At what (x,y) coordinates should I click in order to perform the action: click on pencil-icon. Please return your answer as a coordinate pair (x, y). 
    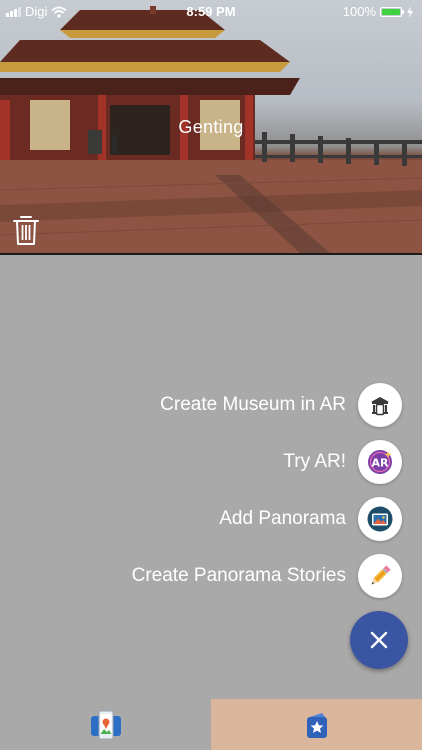
    Looking at the image, I should click on (380, 576).